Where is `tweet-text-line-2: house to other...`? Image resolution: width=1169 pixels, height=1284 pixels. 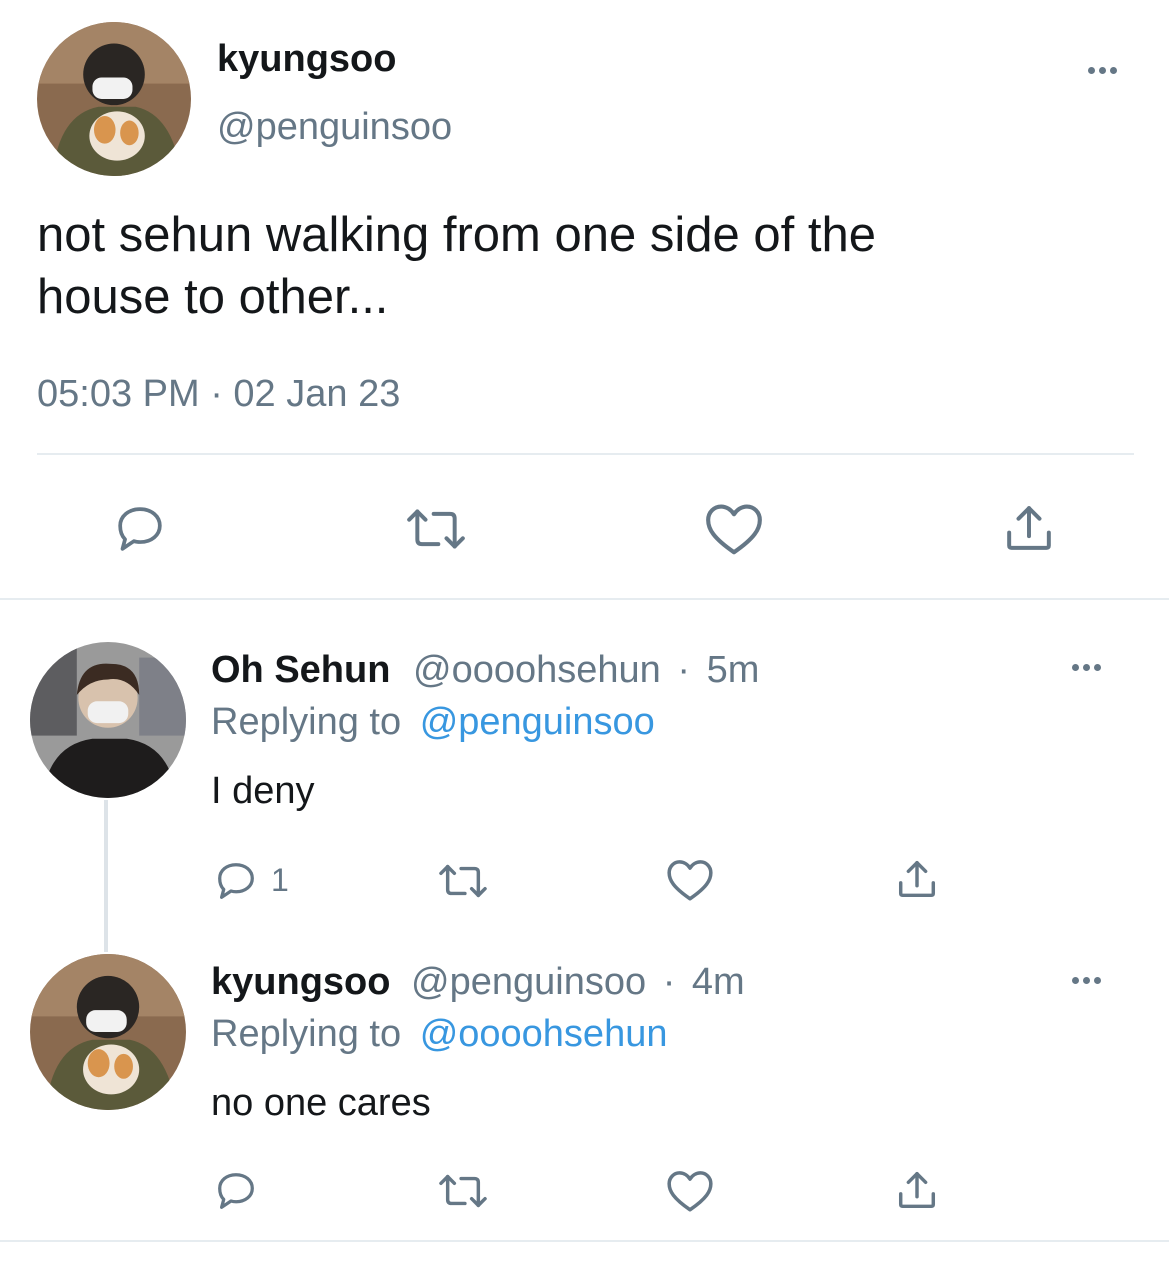
tweet-text-line-2: house to other... is located at coordinates (213, 297).